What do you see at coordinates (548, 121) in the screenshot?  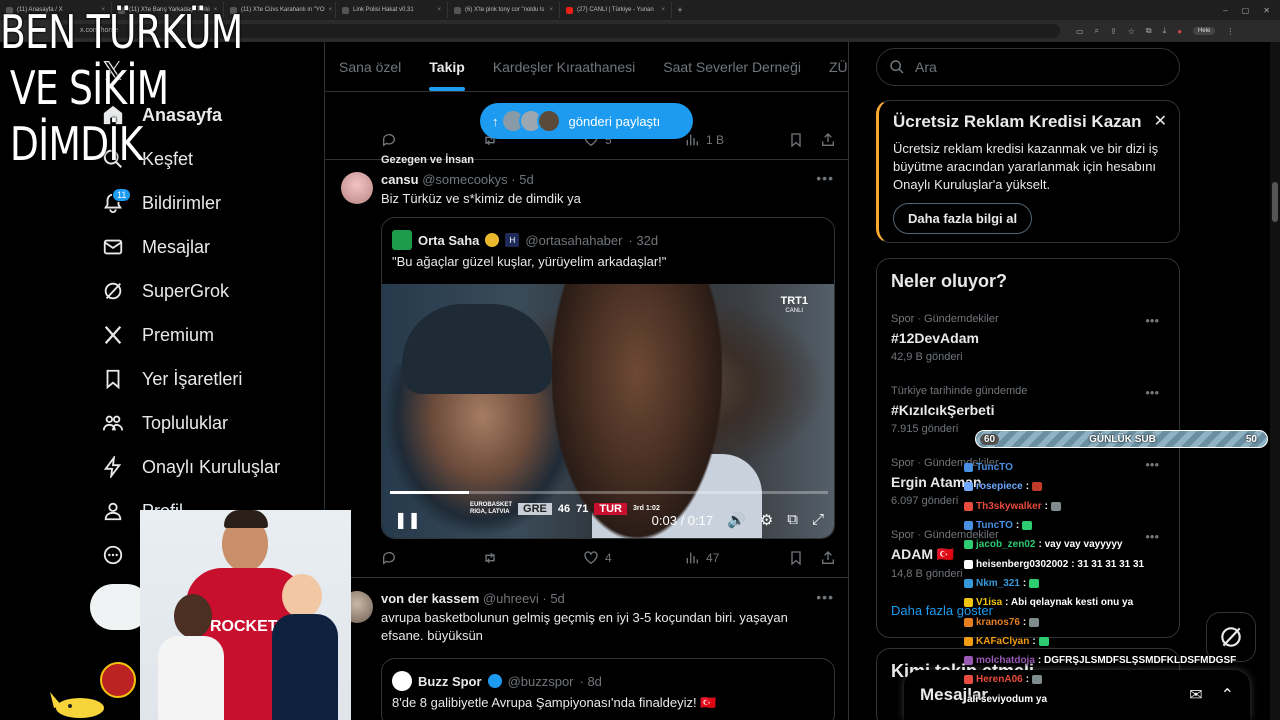 I see `toast-avatar` at bounding box center [548, 121].